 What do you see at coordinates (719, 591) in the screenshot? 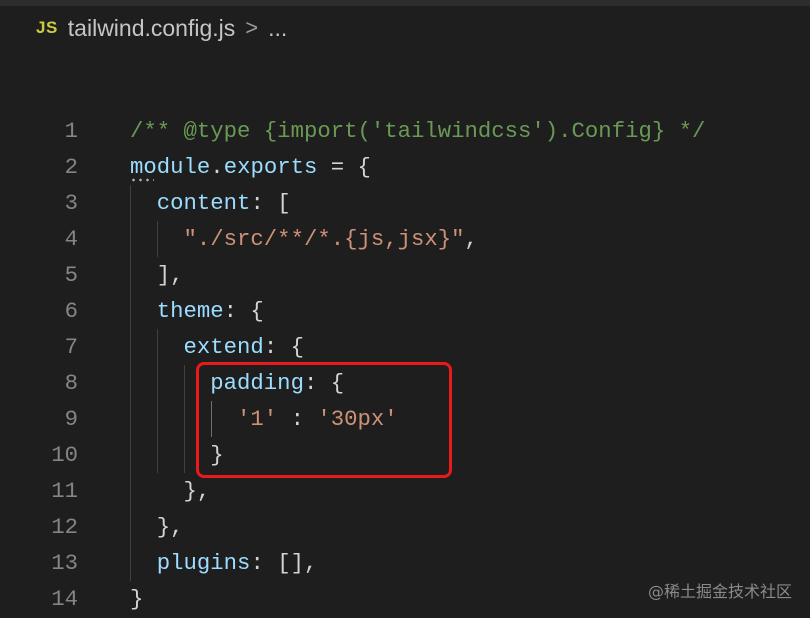
I see `watermark: @稀土掘金技术社区` at bounding box center [719, 591].